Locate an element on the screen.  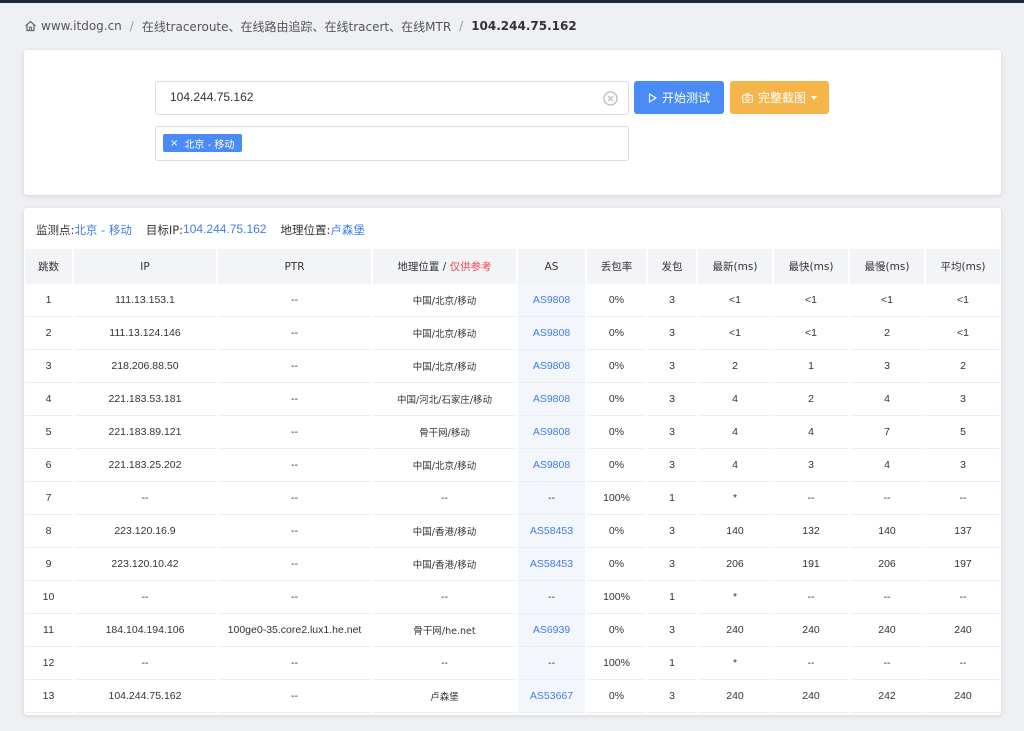
cell-geo: 骨干网/he.net is located at coordinates (444, 630).